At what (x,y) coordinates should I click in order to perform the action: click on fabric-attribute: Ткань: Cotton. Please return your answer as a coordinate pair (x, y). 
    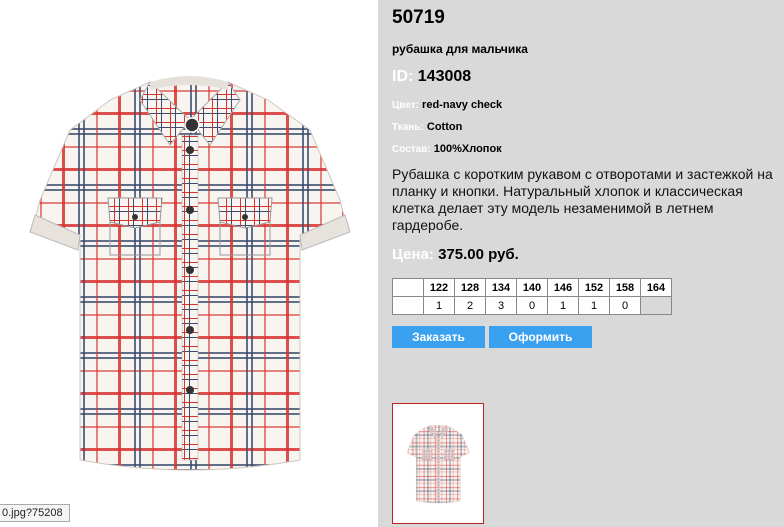
    Looking at the image, I should click on (427, 127).